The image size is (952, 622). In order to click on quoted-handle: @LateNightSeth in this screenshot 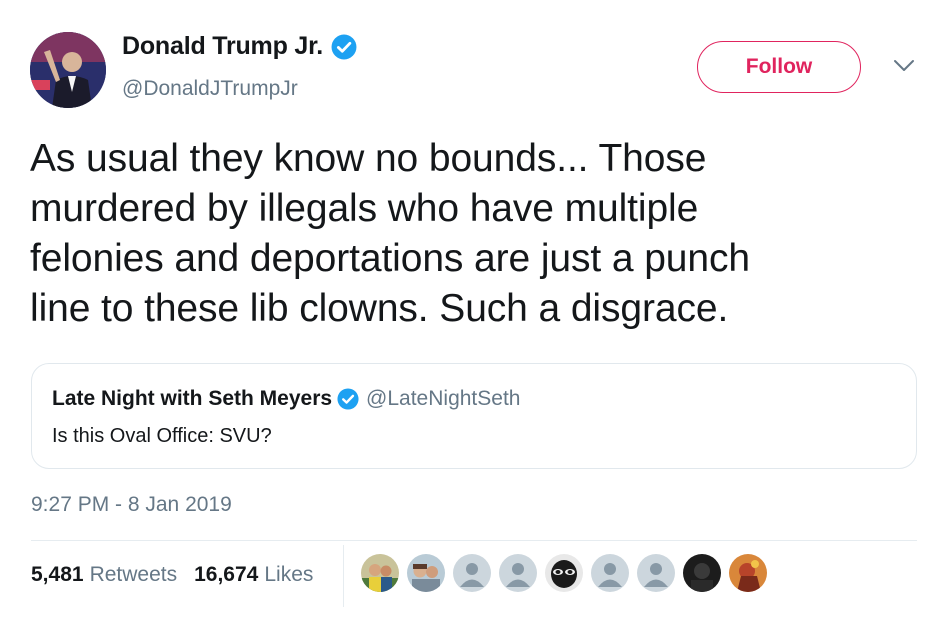, I will do `click(443, 399)`.